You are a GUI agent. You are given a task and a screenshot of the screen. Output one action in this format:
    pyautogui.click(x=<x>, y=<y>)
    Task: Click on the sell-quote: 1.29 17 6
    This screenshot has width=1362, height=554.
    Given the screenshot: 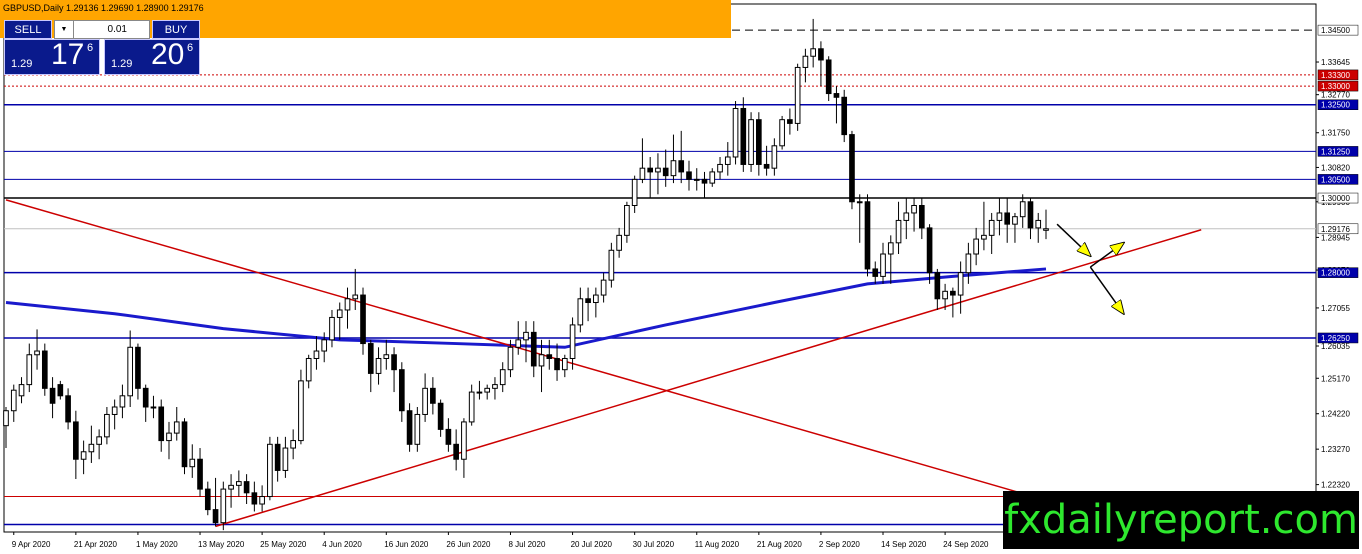 What is the action you would take?
    pyautogui.click(x=52, y=56)
    